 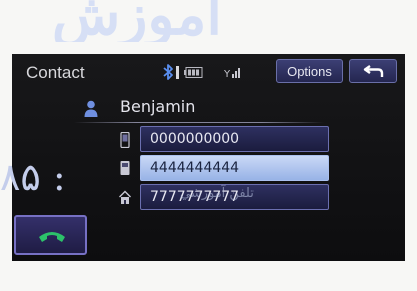 I want to click on options-button: Options, so click(x=309, y=71).